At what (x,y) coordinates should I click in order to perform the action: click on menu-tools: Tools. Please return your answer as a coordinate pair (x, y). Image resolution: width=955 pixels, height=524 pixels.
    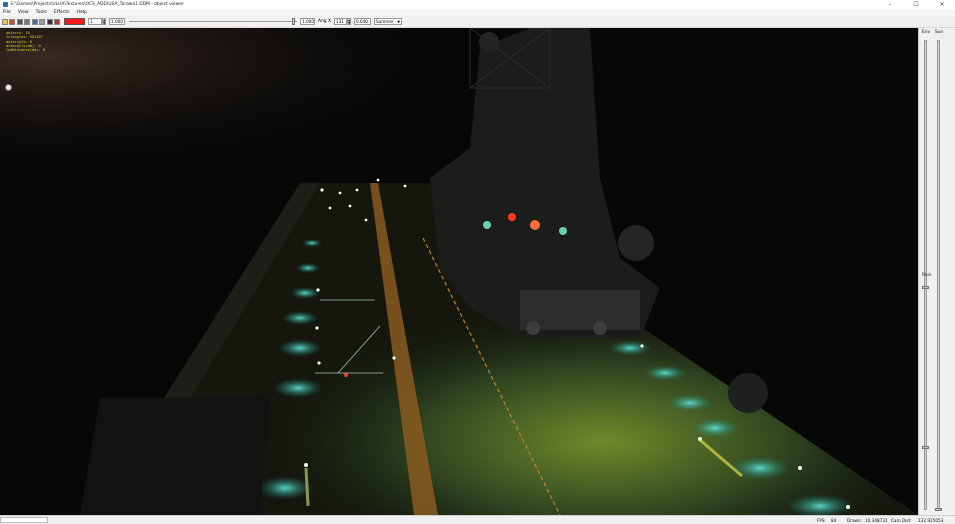
    Looking at the image, I should click on (42, 12).